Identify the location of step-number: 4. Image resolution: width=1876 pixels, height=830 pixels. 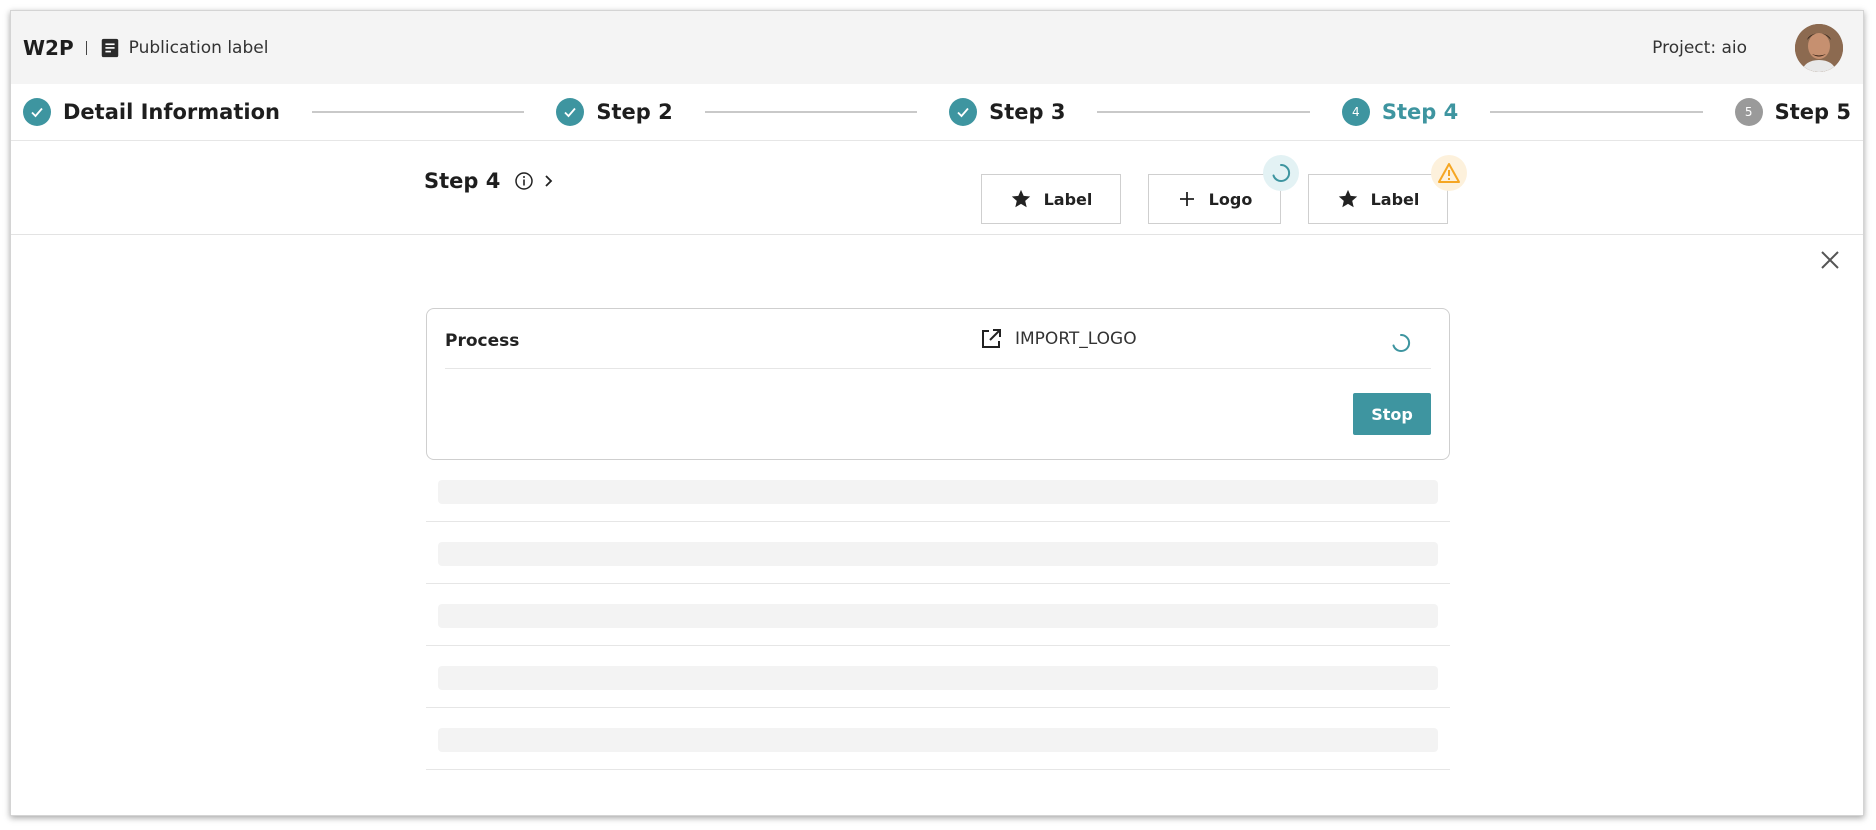
(1355, 112).